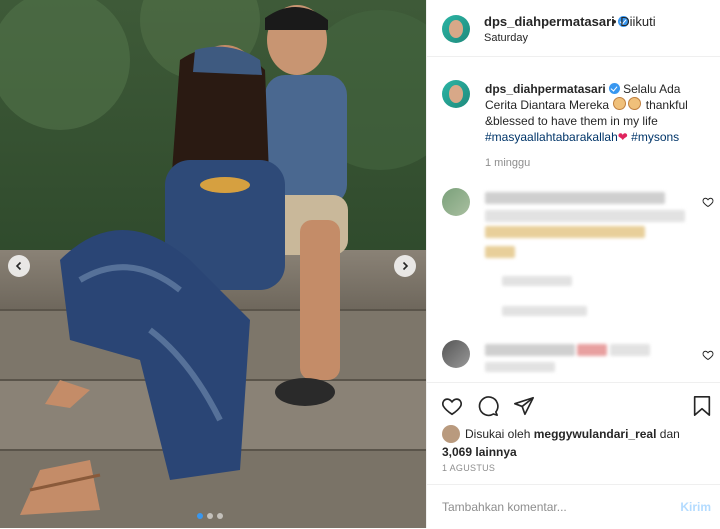  I want to click on hashtag-link: #masyaallahtabarakallah, so click(551, 137).